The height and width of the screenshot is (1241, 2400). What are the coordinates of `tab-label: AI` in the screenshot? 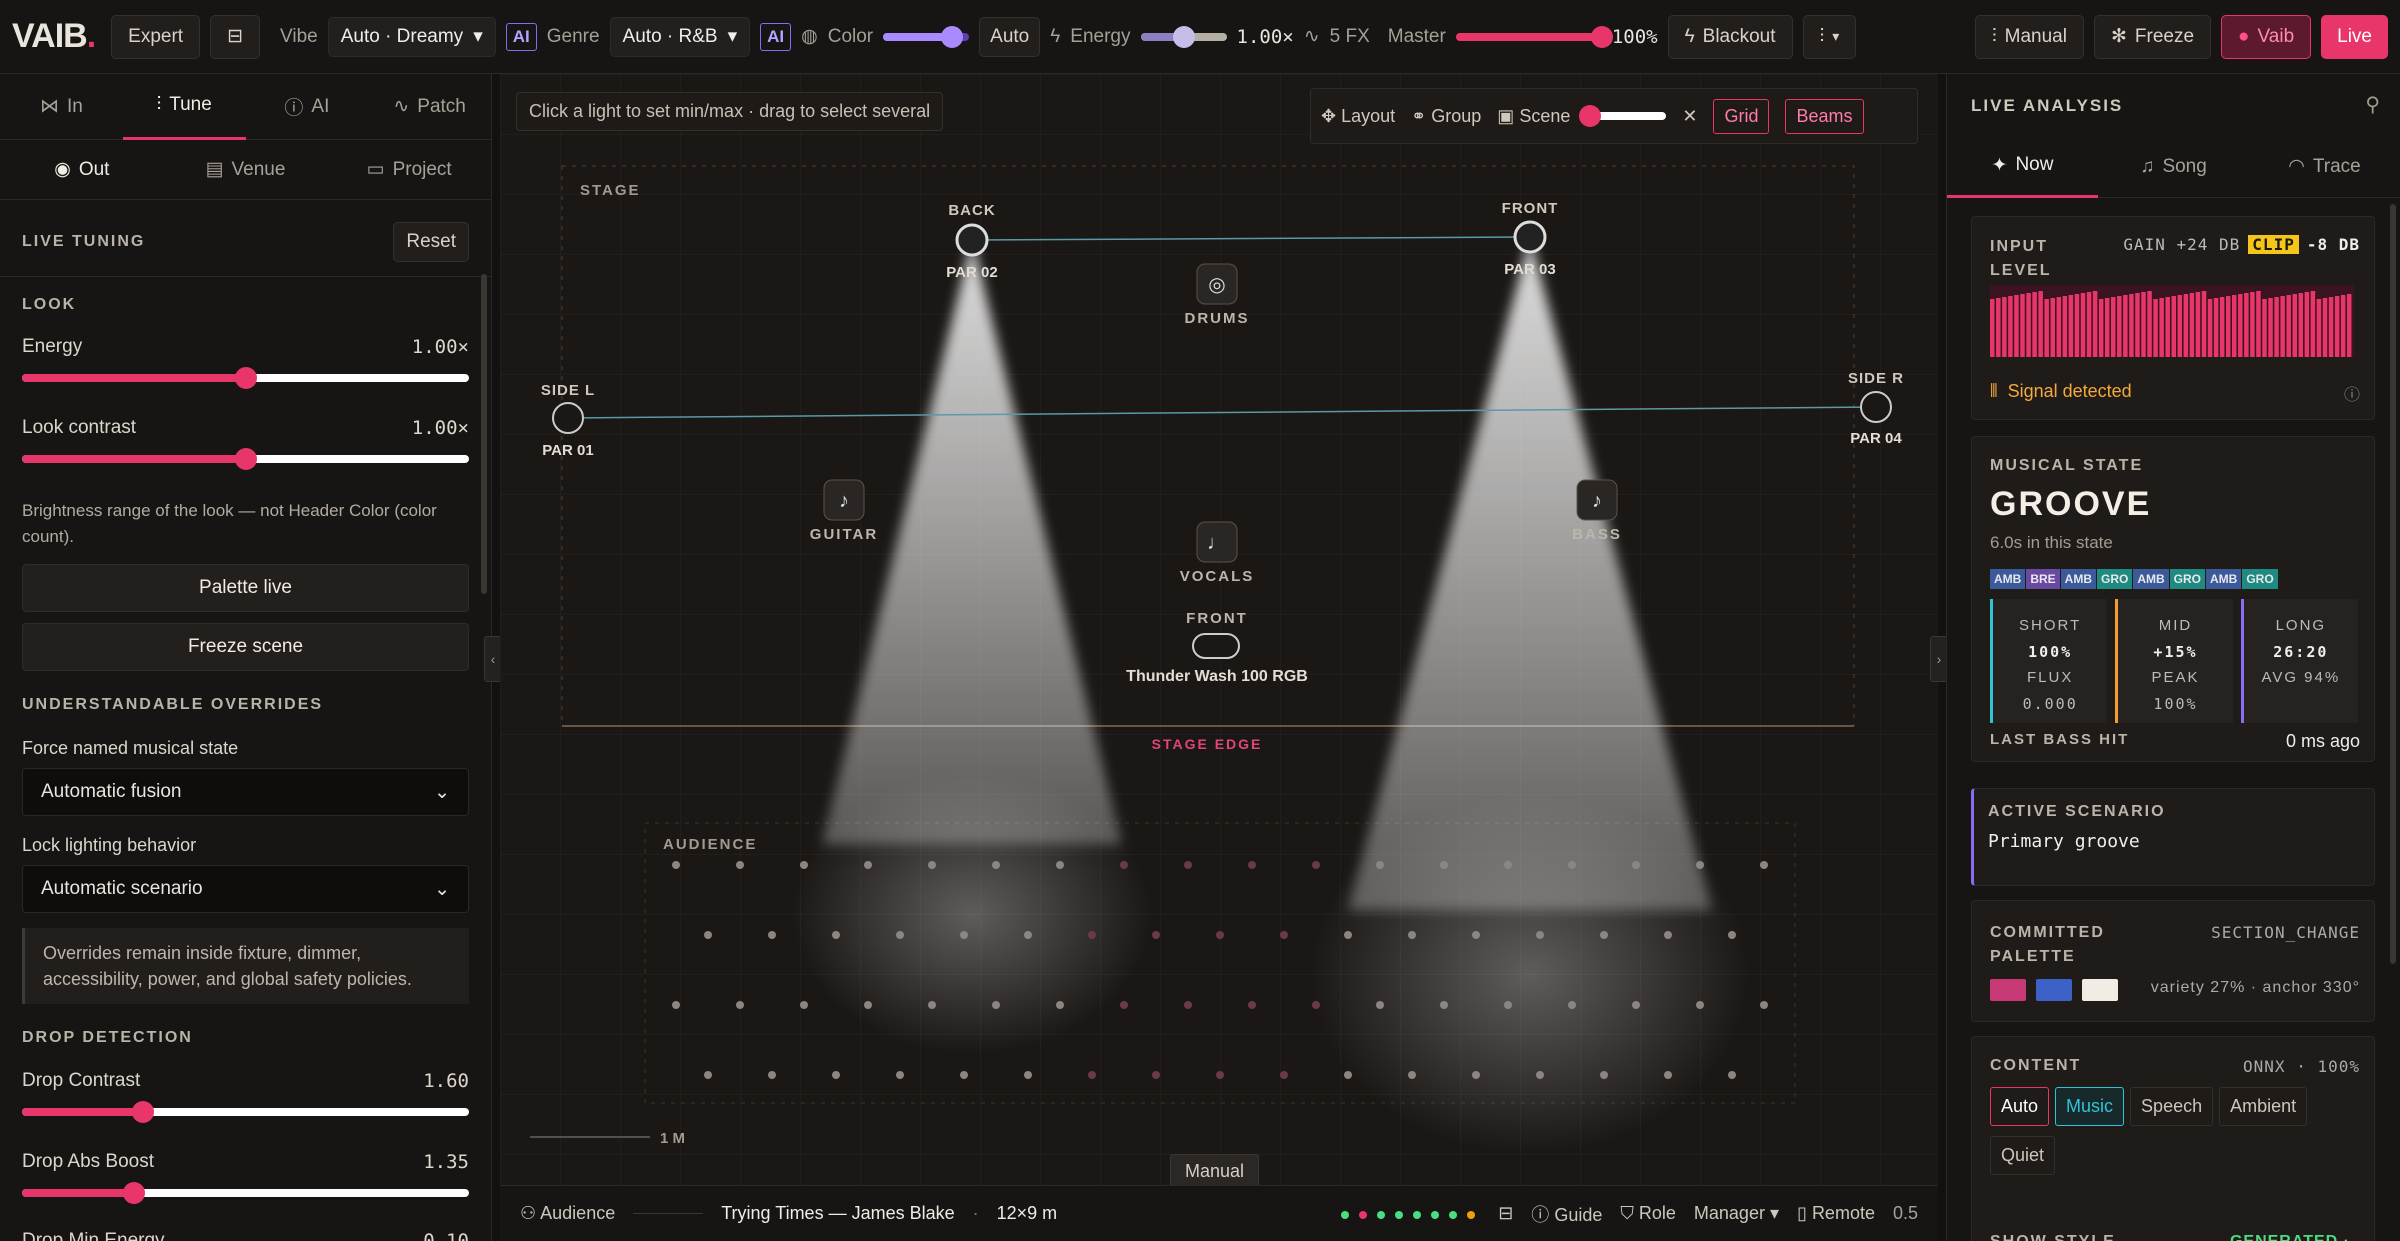 It's located at (320, 106).